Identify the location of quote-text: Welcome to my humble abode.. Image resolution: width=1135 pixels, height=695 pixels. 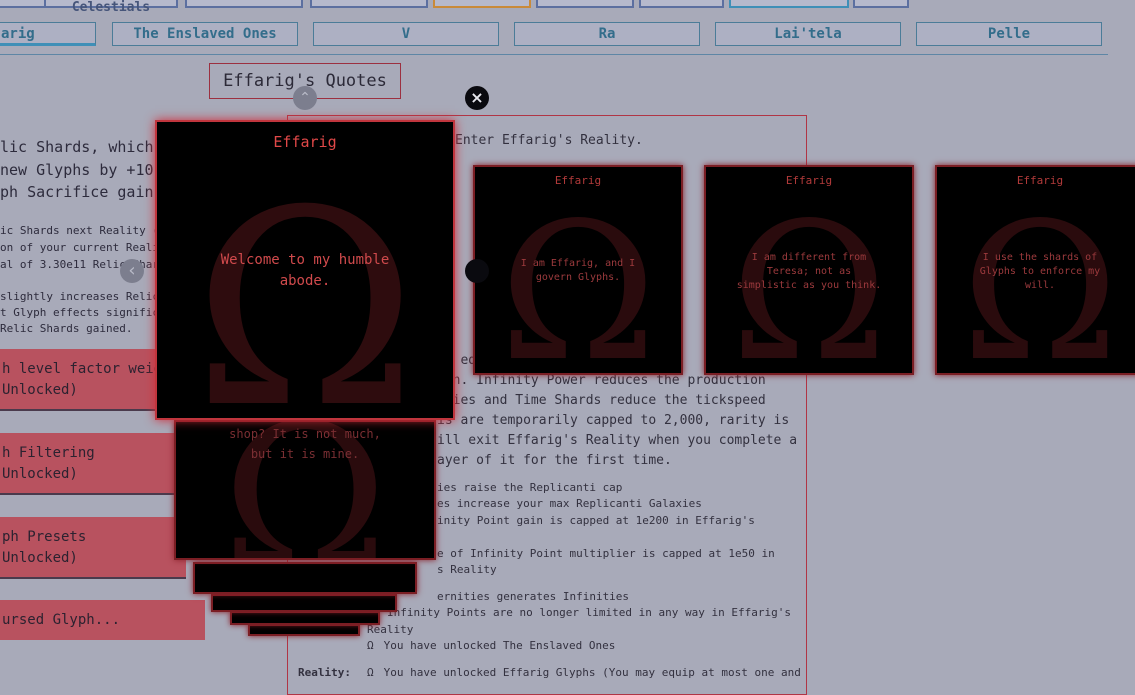
(305, 270).